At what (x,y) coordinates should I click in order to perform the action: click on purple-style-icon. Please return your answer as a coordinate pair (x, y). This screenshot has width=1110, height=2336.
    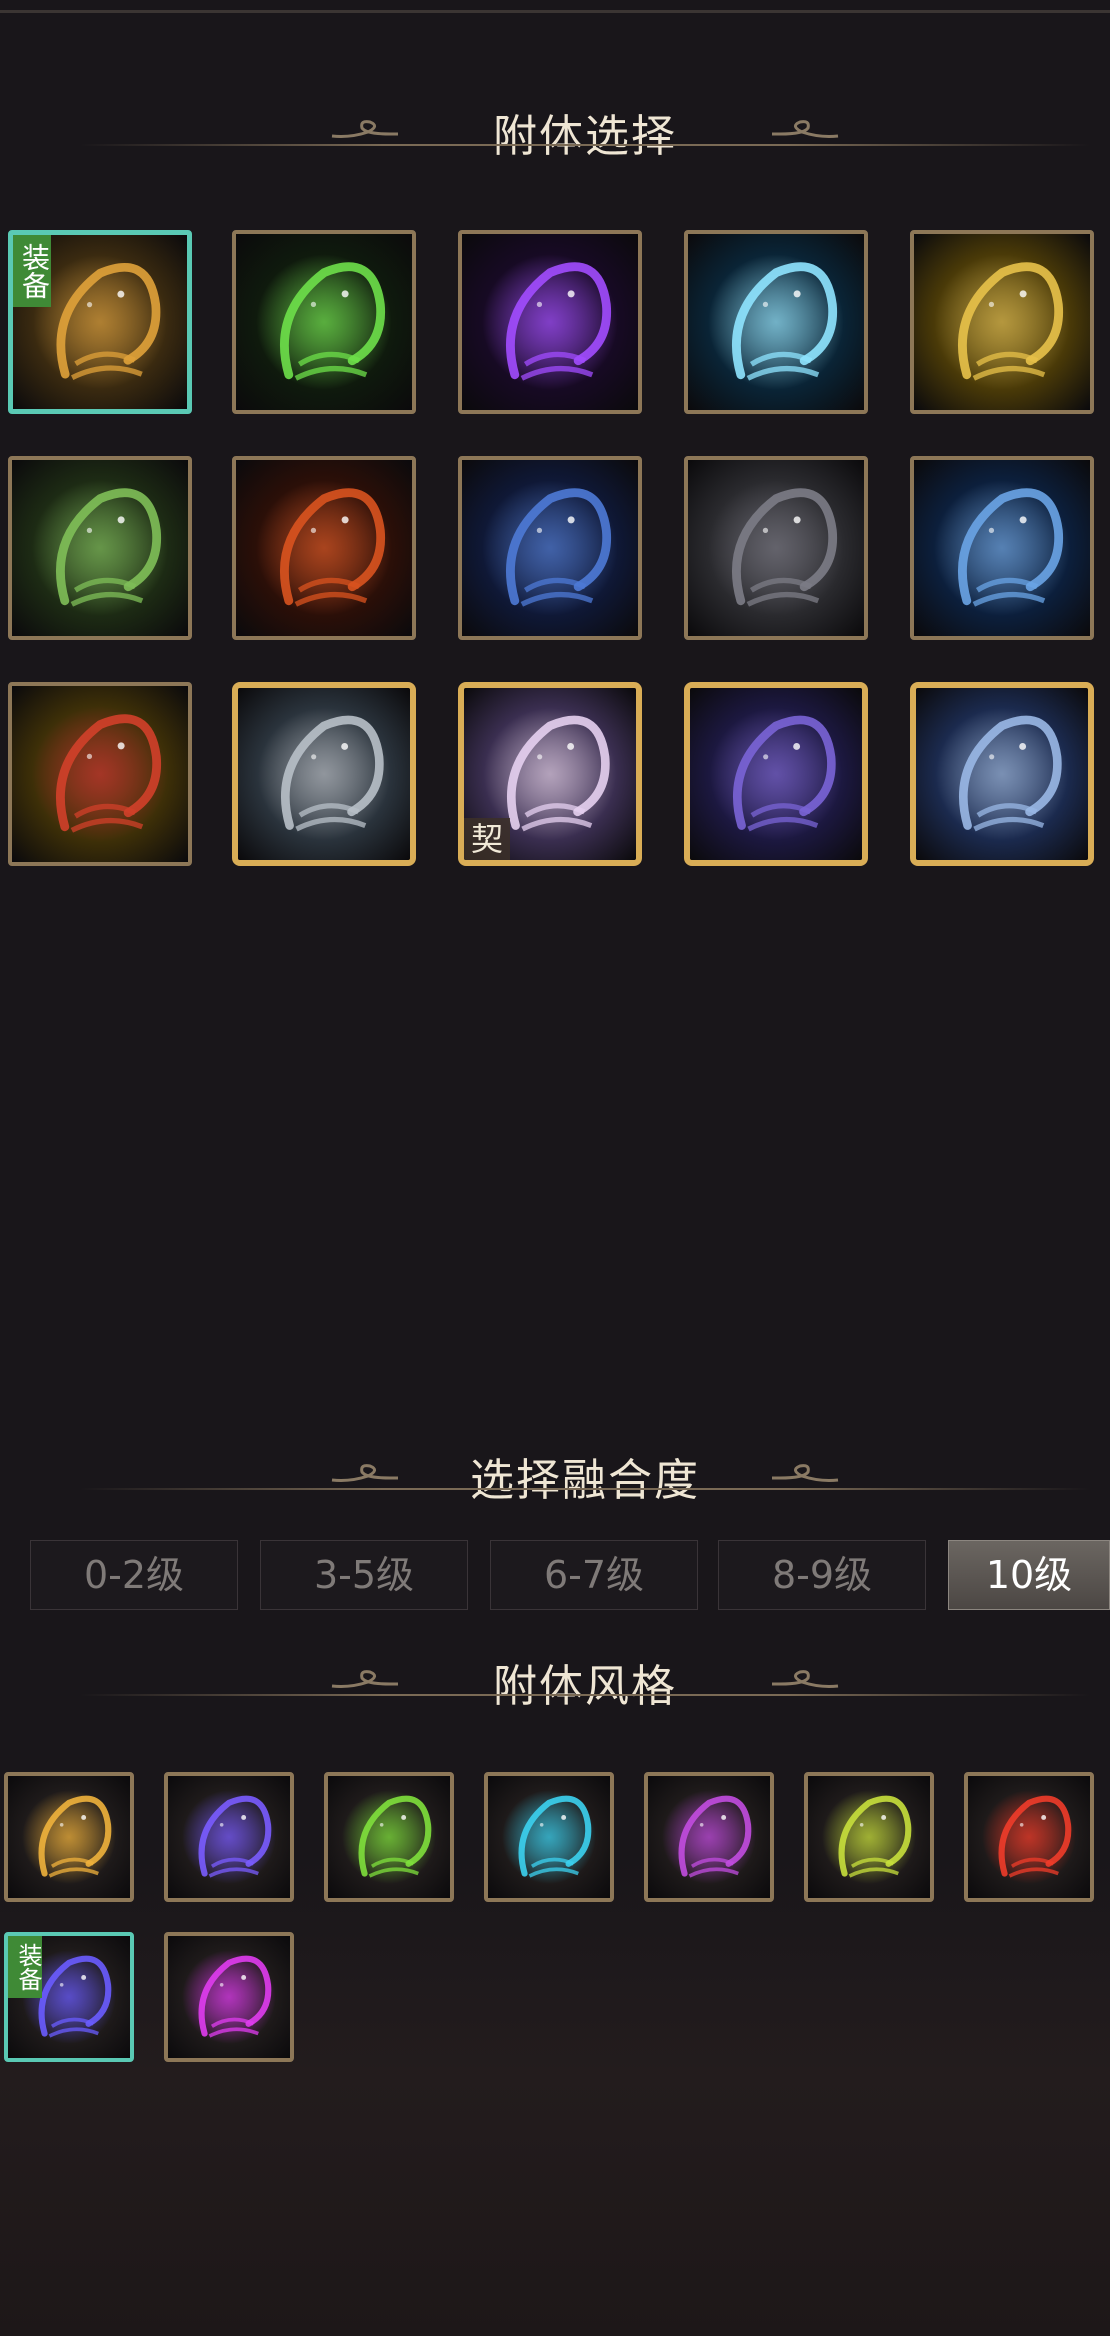
    Looking at the image, I should click on (709, 1837).